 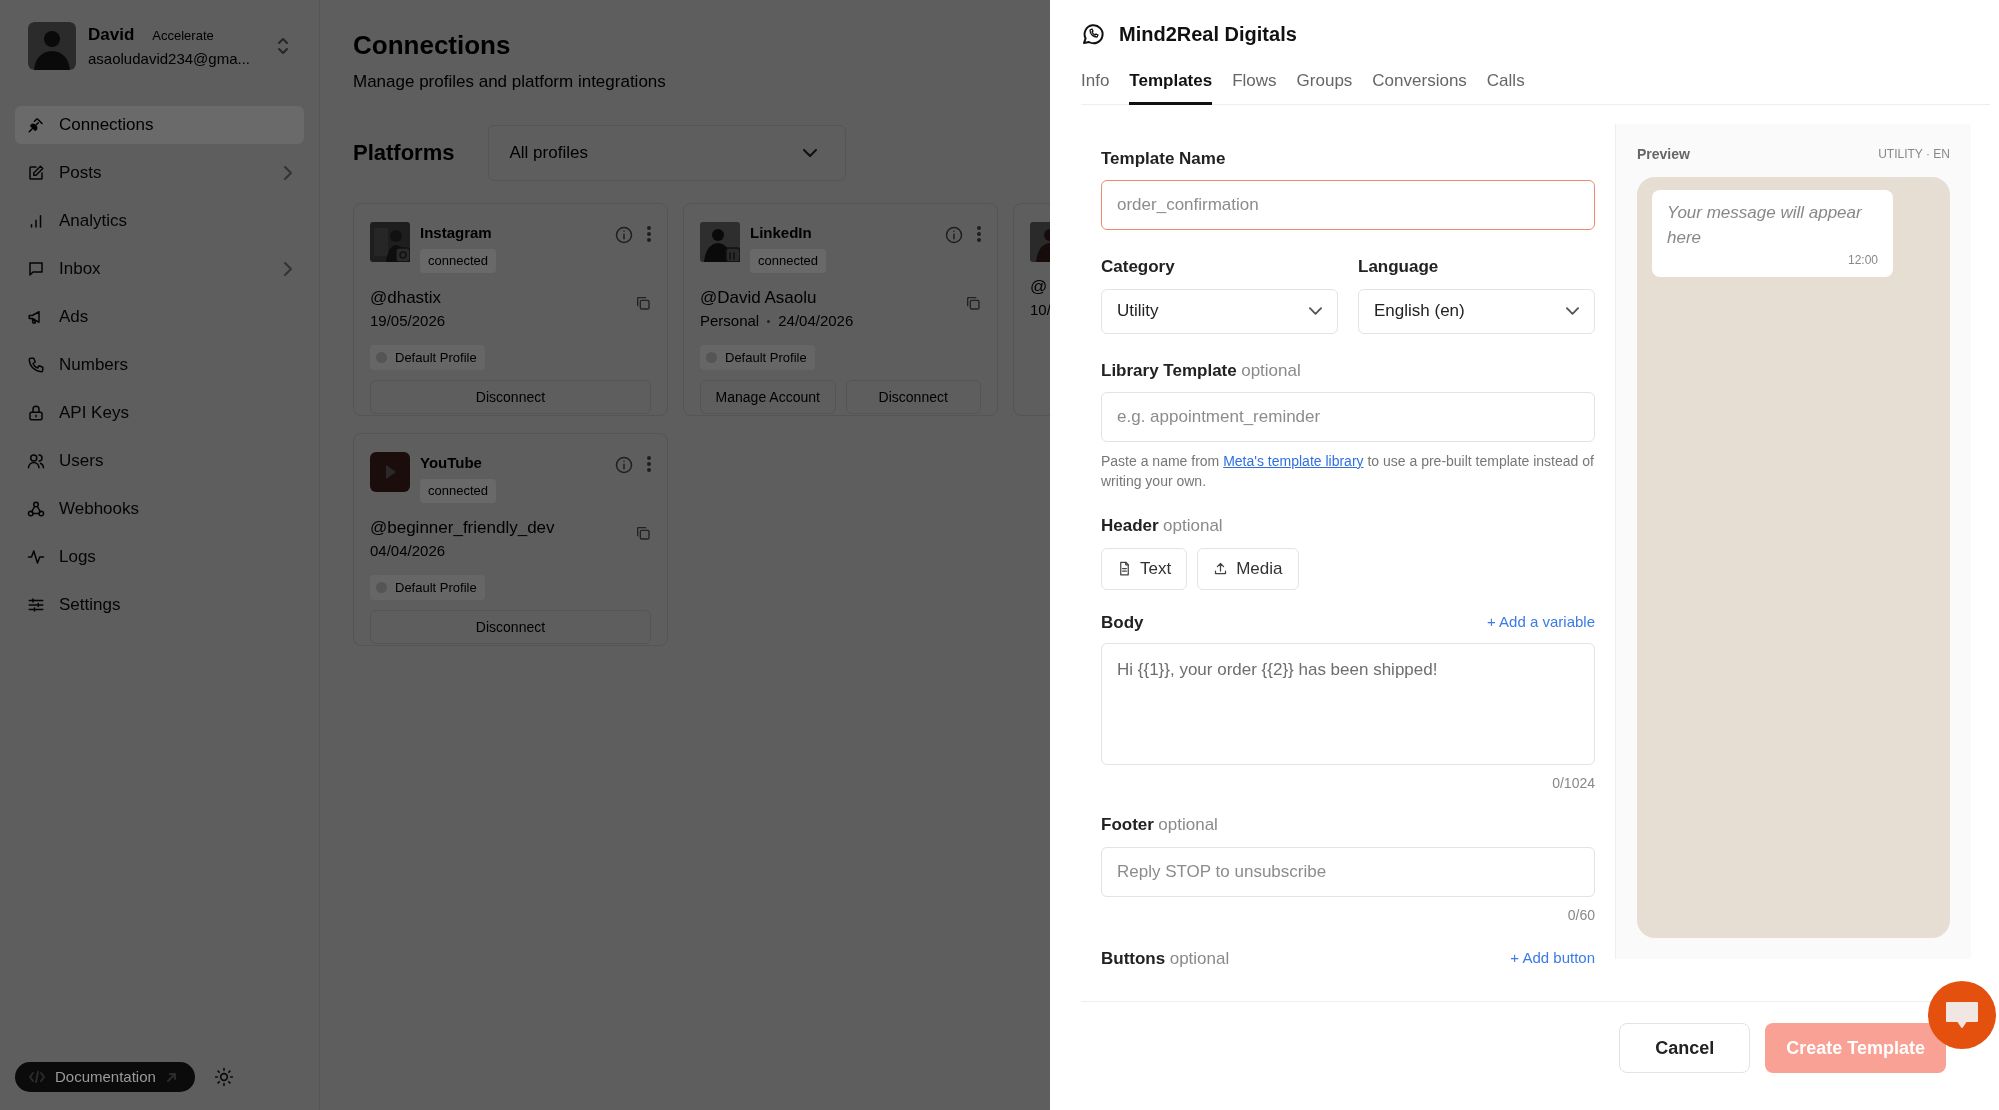 What do you see at coordinates (510, 82) in the screenshot?
I see `page-subtitle: Manage profiles and platform integrations` at bounding box center [510, 82].